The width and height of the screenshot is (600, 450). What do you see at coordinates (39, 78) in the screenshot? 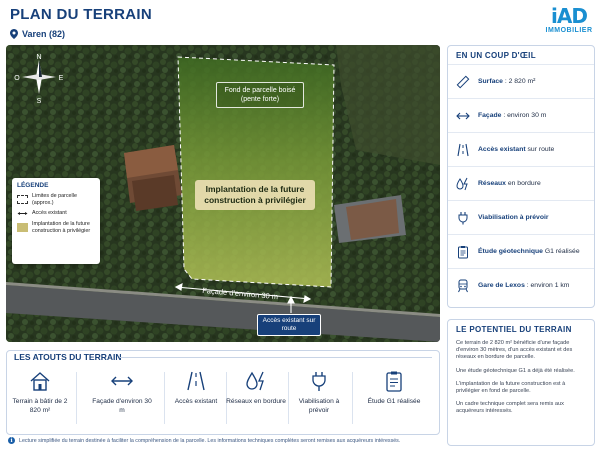
I see `compass-icon: N S E O` at bounding box center [39, 78].